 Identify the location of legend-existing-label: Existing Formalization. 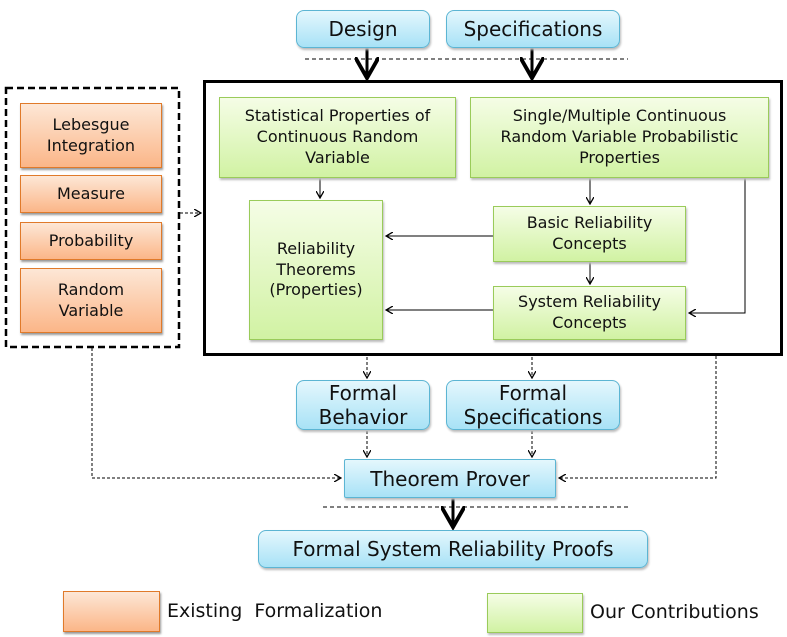
(275, 611).